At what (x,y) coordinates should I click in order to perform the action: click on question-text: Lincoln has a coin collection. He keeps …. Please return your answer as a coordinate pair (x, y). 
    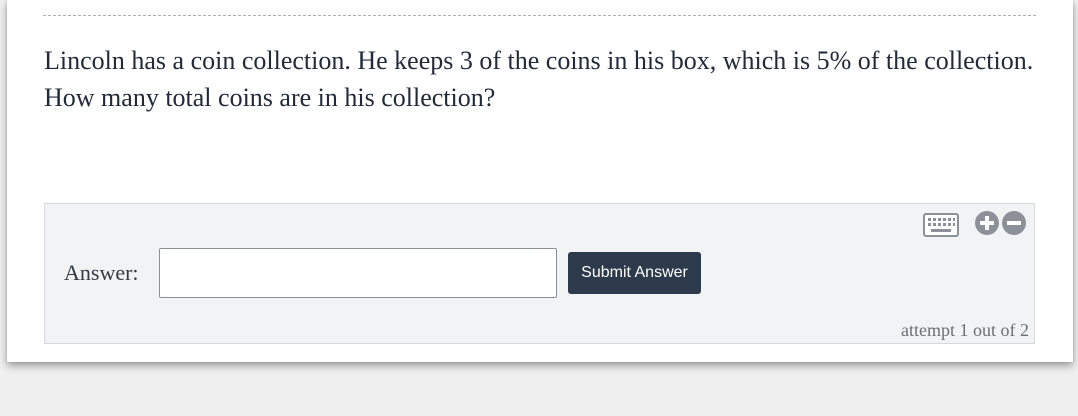
    Looking at the image, I should click on (539, 79).